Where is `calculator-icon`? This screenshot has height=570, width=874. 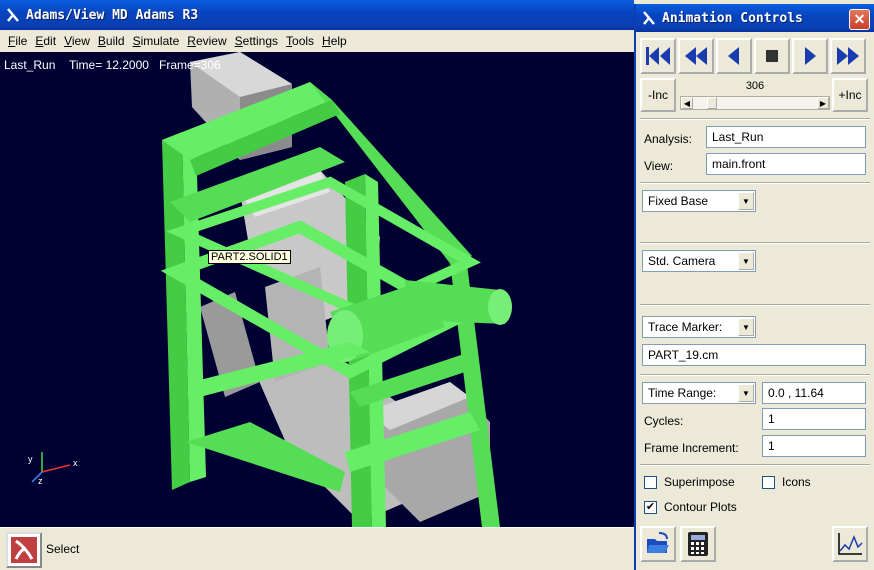
calculator-icon is located at coordinates (698, 544).